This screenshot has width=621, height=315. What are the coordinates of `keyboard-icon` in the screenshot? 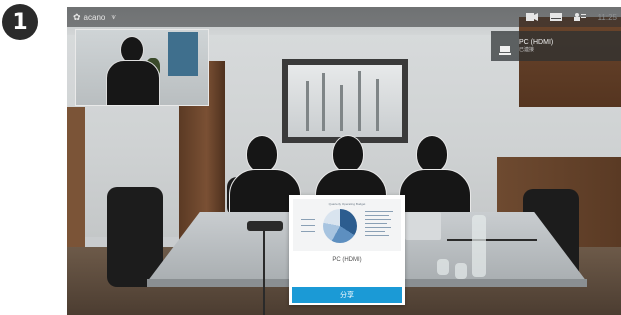 It's located at (555, 17).